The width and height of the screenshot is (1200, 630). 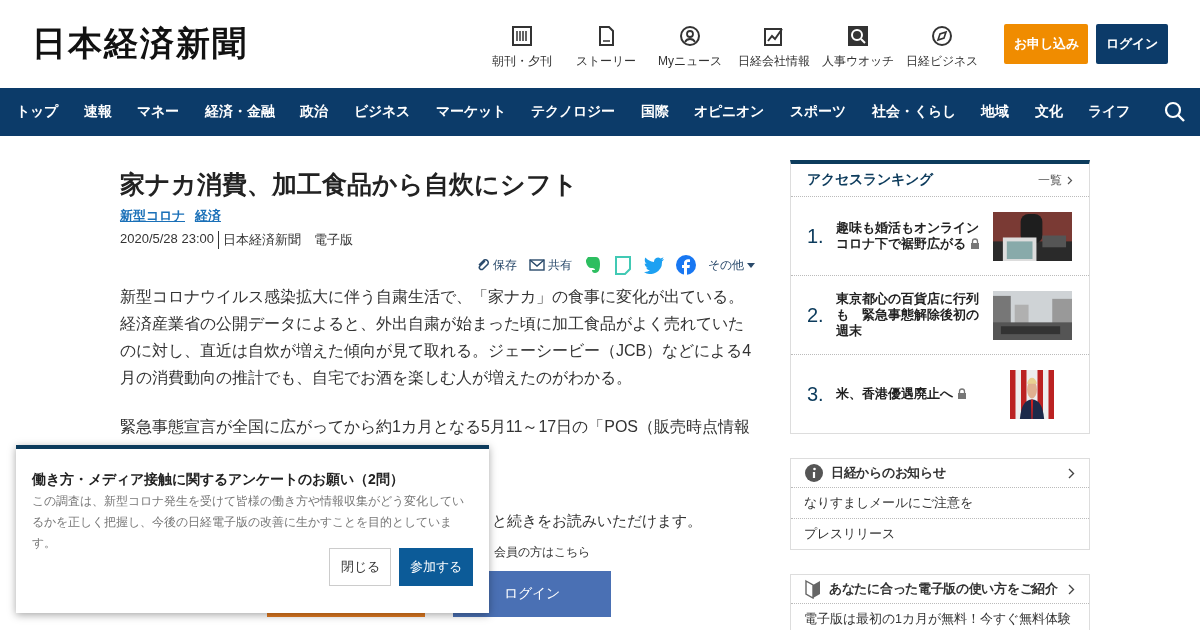 I want to click on panel-title: アクセスランキング, so click(x=870, y=180).